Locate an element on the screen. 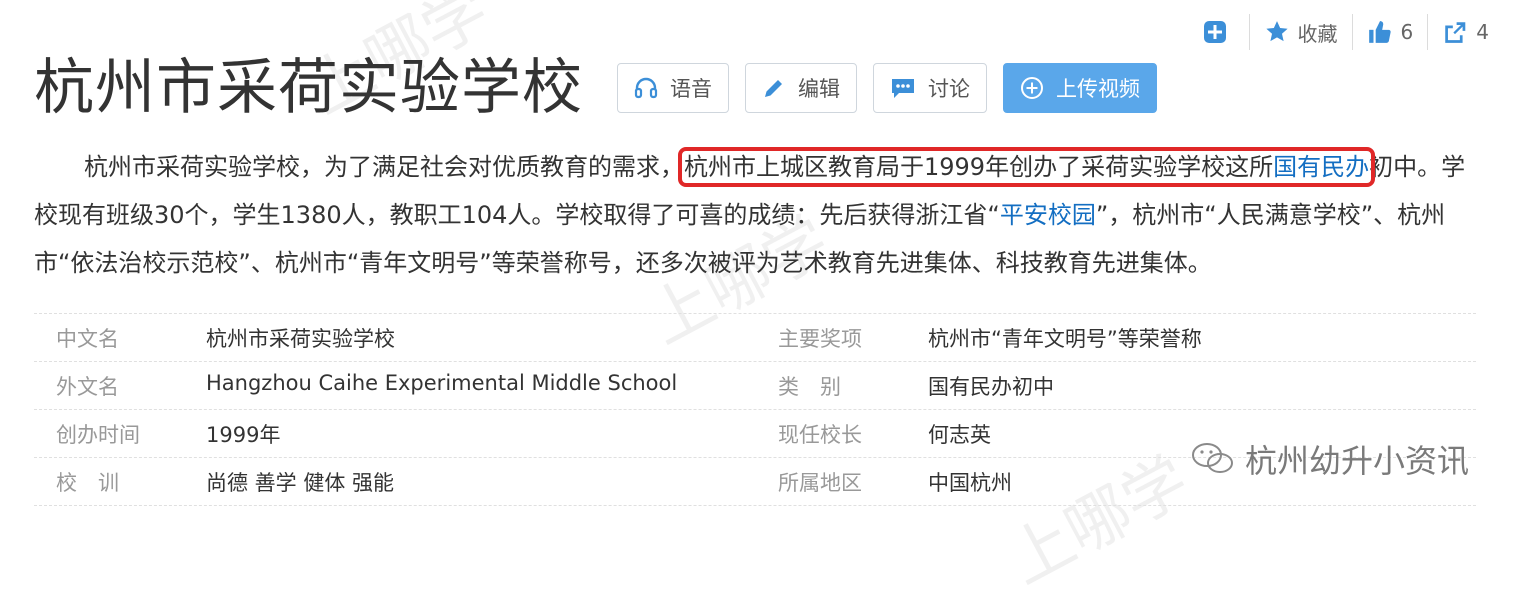 The width and height of the screenshot is (1517, 602). wechat-watermark: 杭州幼升小资讯 is located at coordinates (1330, 459).